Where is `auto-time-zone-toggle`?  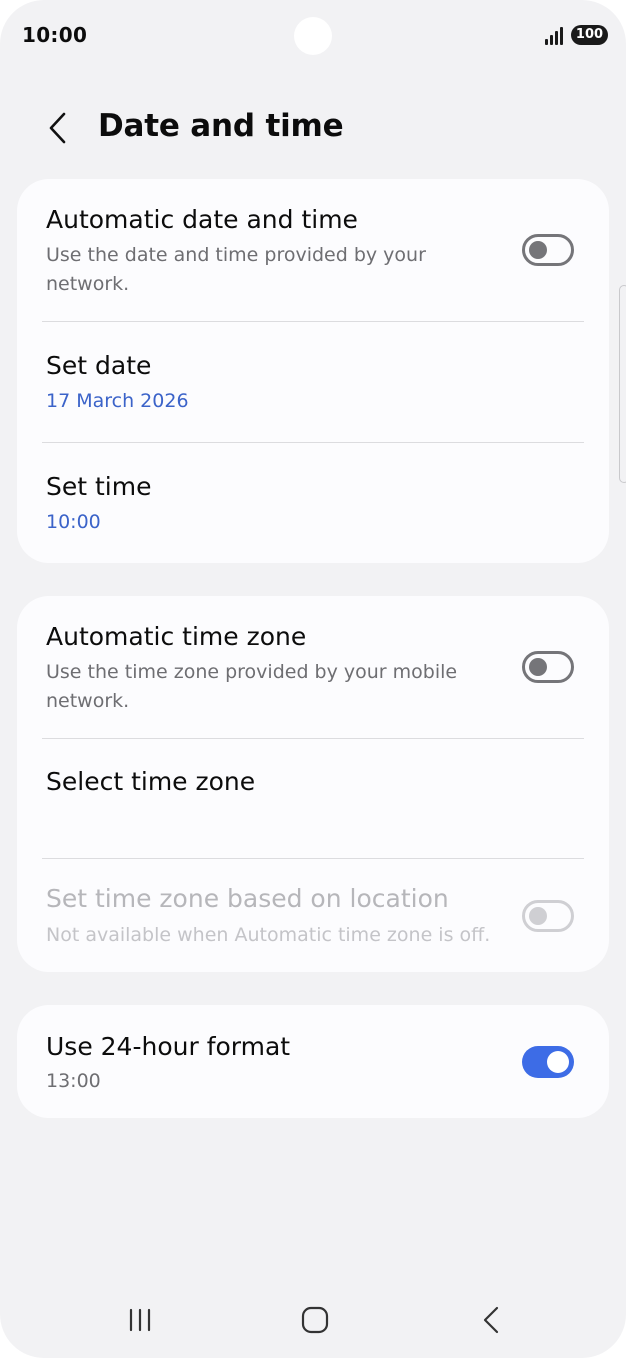
auto-time-zone-toggle is located at coordinates (548, 667).